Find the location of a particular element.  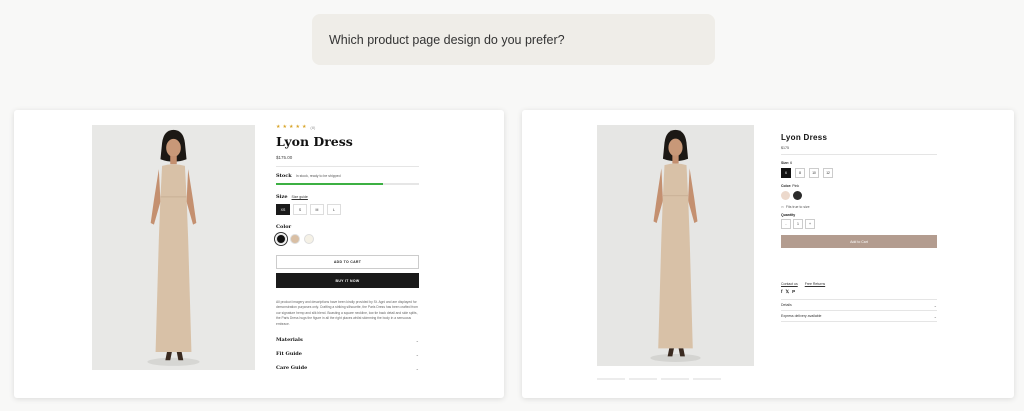

free-returns-link: Free Returns is located at coordinates (815, 284).